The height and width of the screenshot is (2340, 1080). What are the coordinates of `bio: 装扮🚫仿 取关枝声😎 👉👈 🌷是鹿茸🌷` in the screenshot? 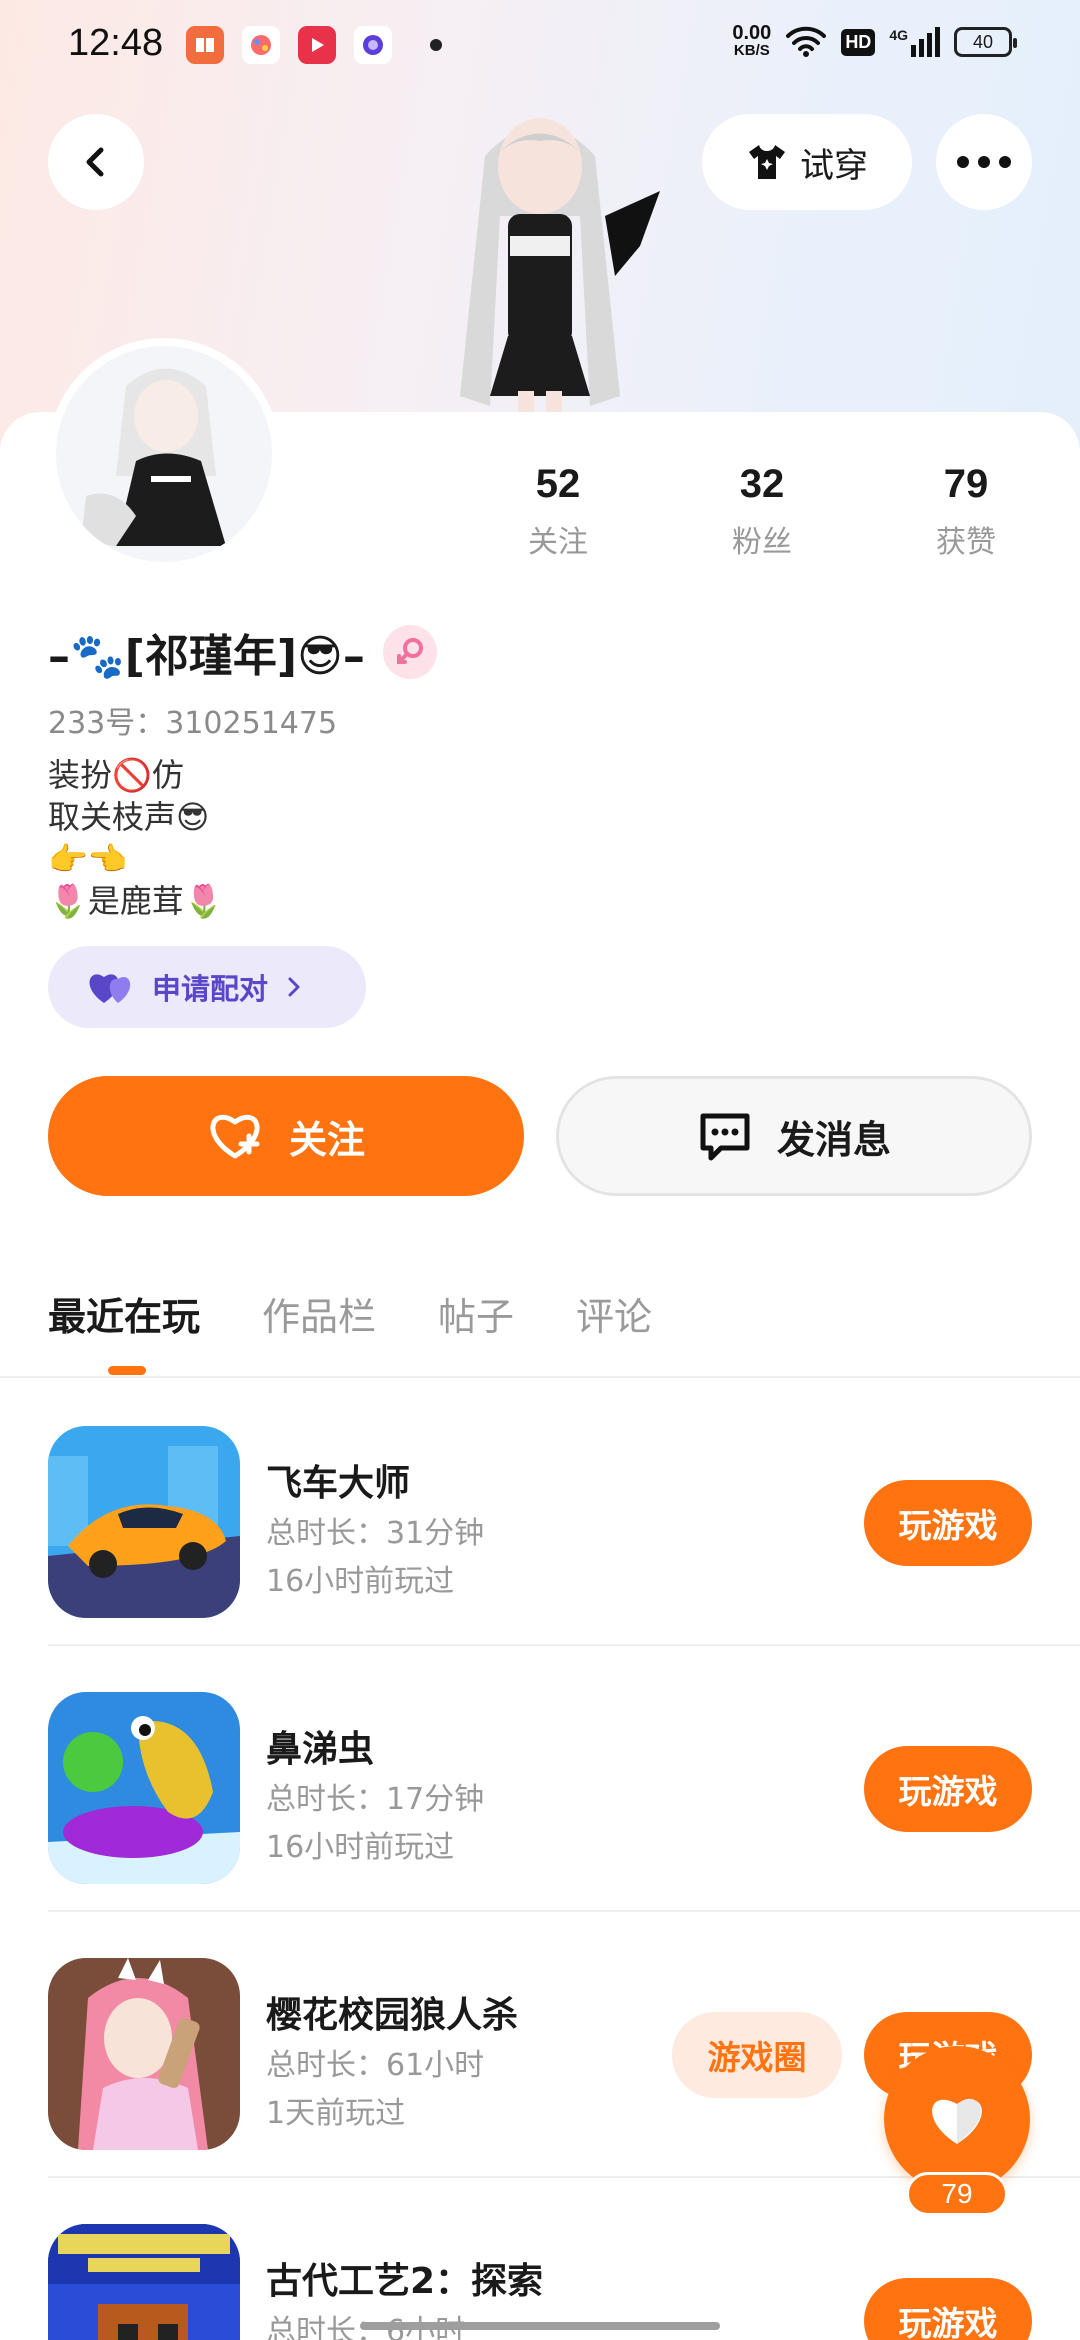 It's located at (136, 838).